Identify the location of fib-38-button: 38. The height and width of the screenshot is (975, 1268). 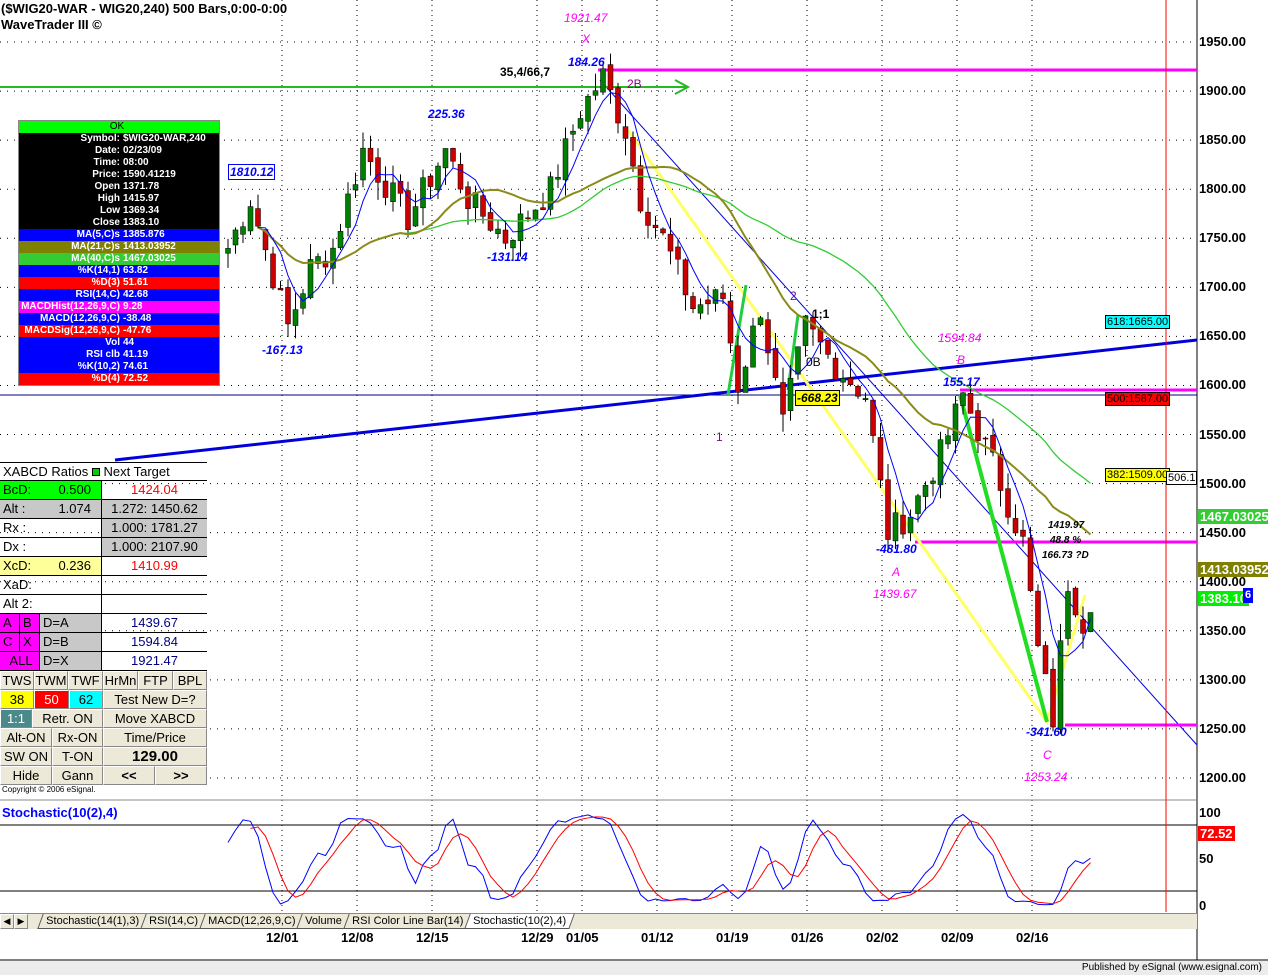
(17, 699).